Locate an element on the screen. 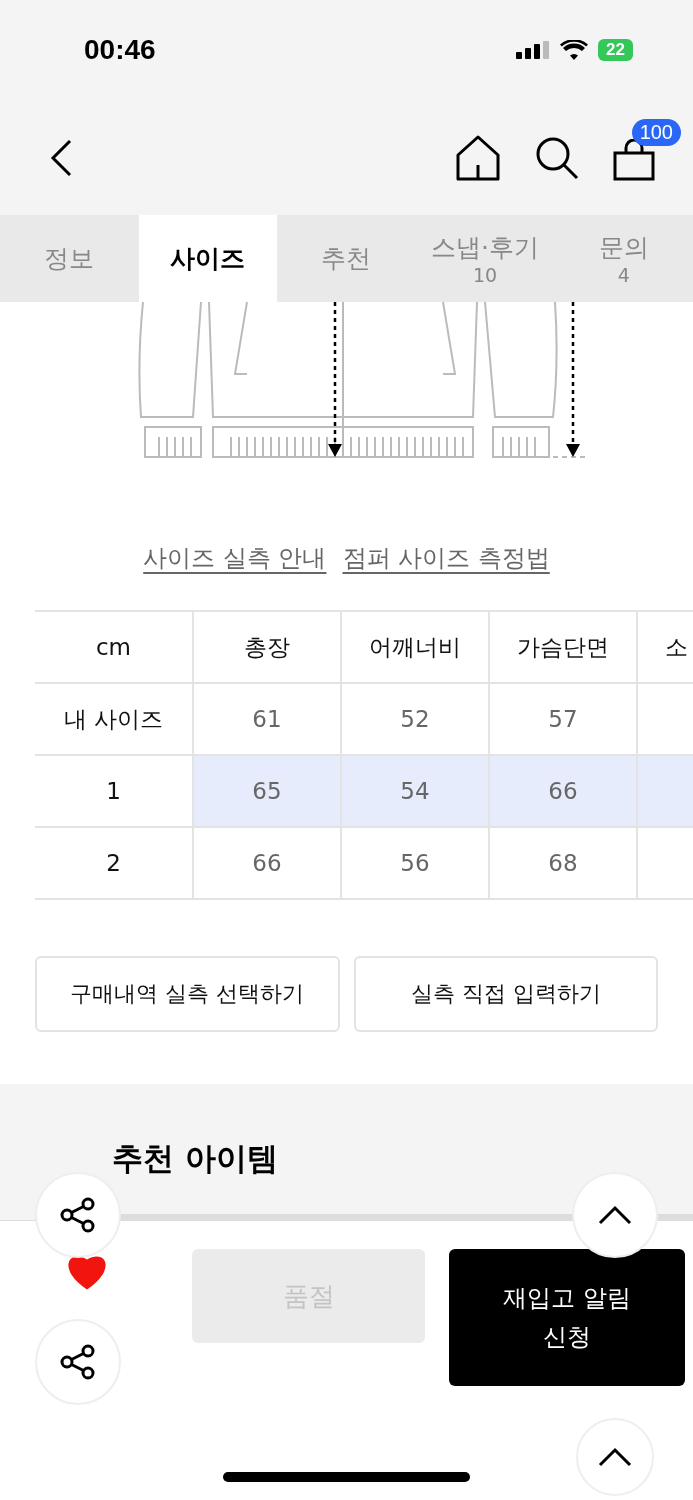 The image size is (693, 1500). section-title: 추천 아이템 is located at coordinates (195, 1158).